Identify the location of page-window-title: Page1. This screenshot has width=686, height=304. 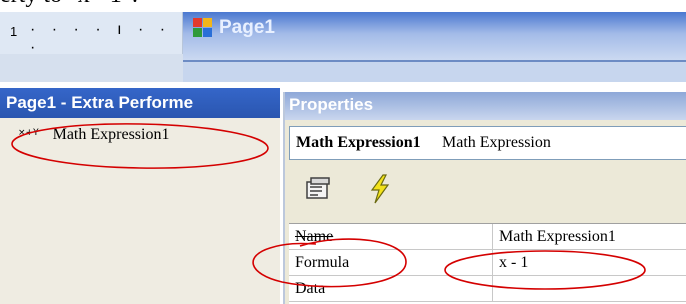
(247, 27).